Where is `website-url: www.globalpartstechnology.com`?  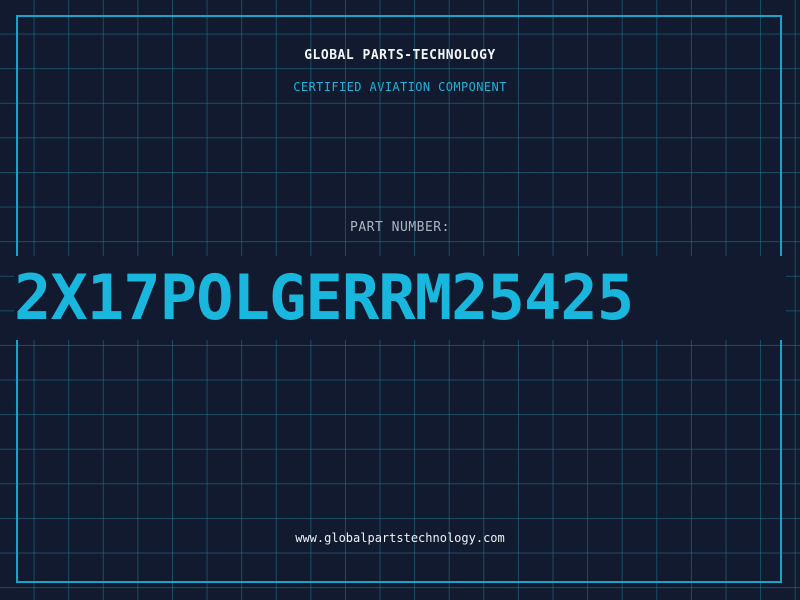
website-url: www.globalpartstechnology.com is located at coordinates (400, 538).